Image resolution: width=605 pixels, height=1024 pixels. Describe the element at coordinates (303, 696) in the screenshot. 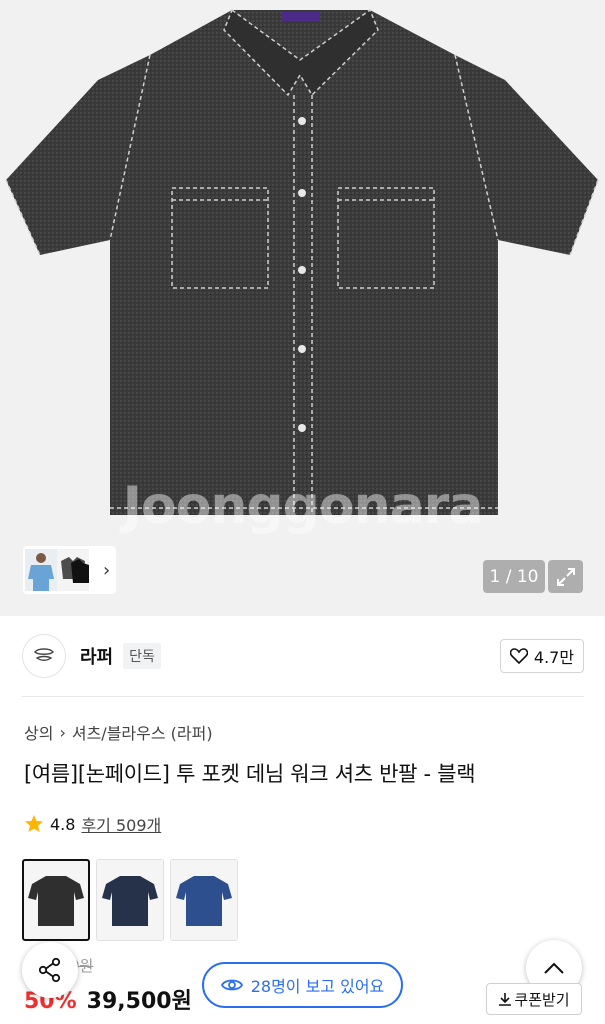

I see `divider` at that location.